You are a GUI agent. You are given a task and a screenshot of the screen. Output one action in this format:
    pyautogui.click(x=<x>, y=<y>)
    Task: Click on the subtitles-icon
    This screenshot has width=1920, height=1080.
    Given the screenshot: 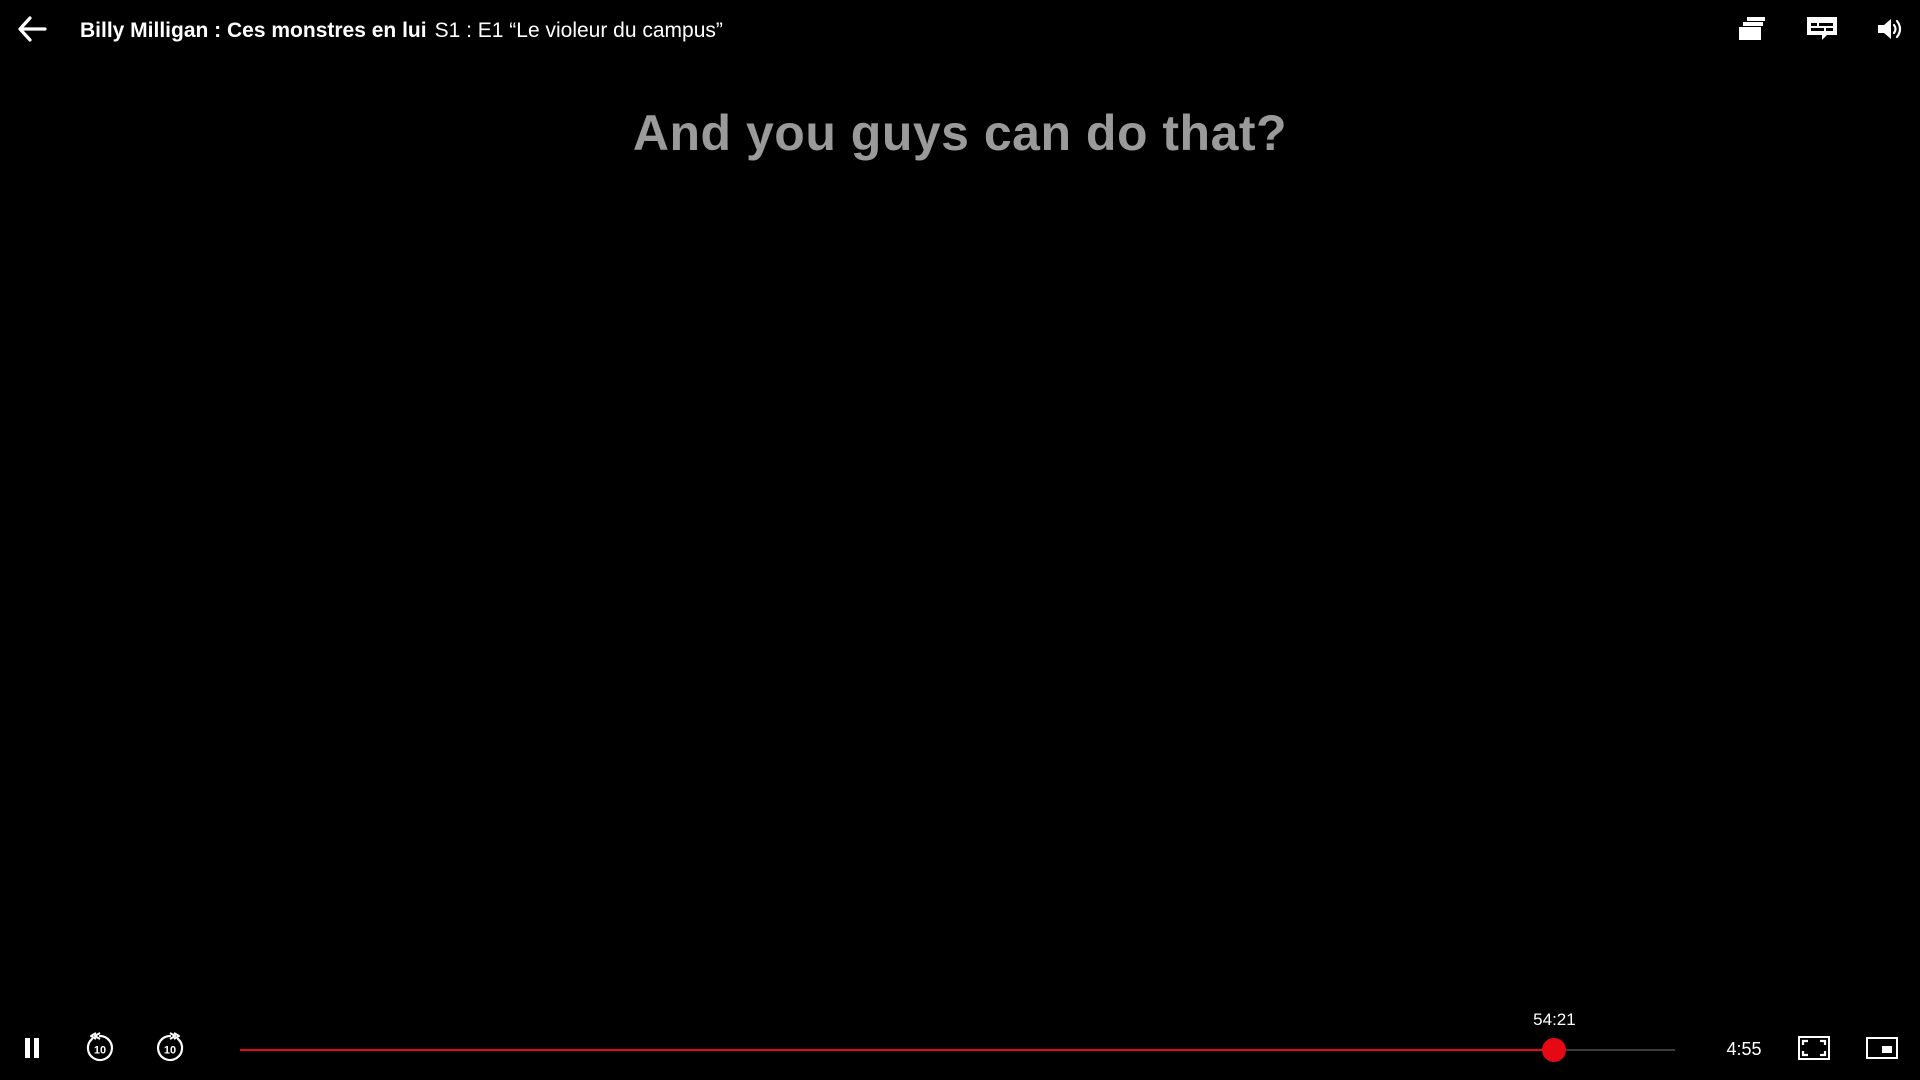 What is the action you would take?
    pyautogui.click(x=1822, y=31)
    